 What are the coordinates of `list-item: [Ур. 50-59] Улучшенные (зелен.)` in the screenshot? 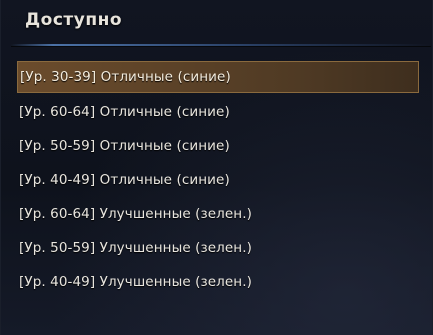 It's located at (218, 248).